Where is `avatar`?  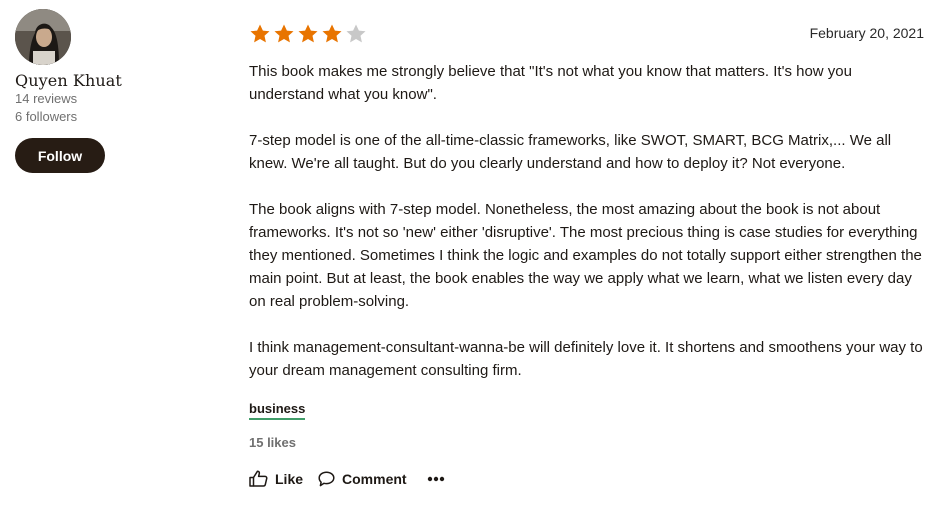
avatar is located at coordinates (43, 37).